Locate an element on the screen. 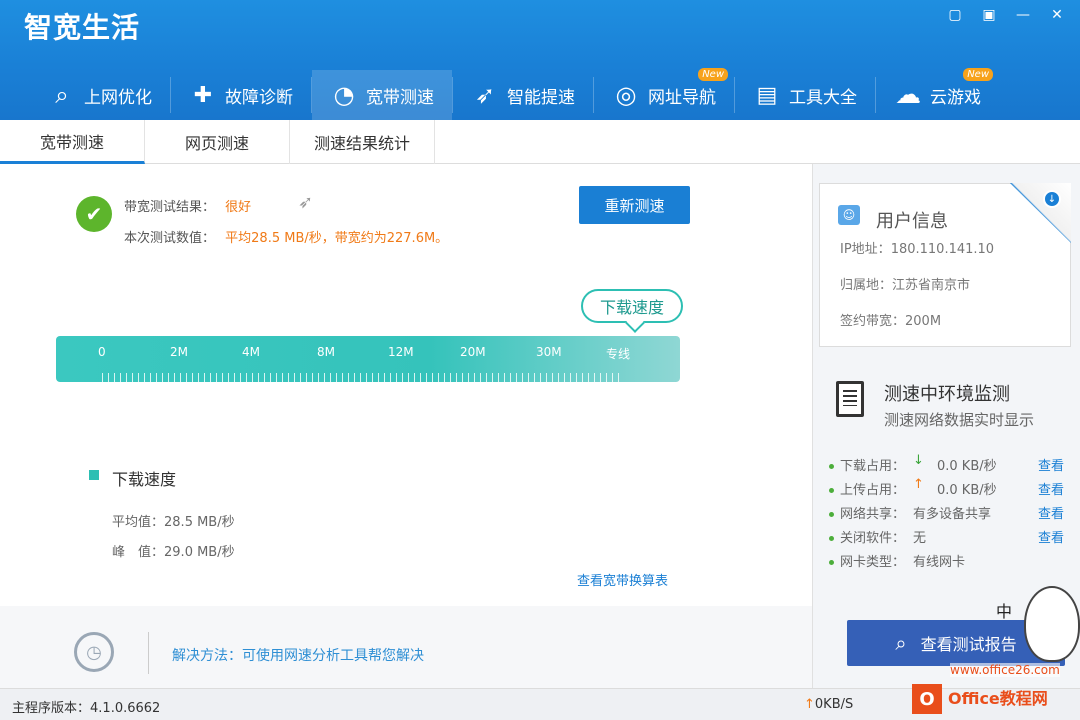  arrow-up-icon: ↑ is located at coordinates (918, 484).